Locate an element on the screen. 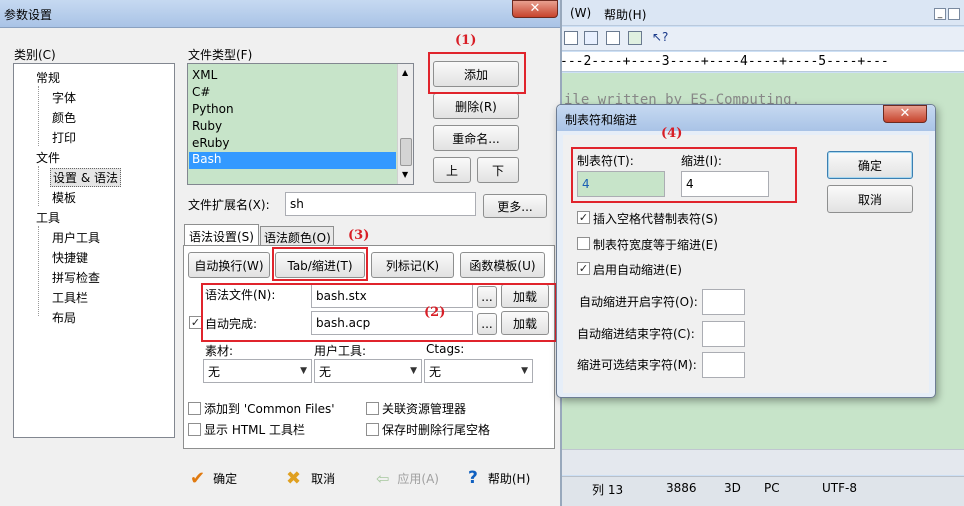 The image size is (964, 506). delete-button: 删除(R) is located at coordinates (476, 106).